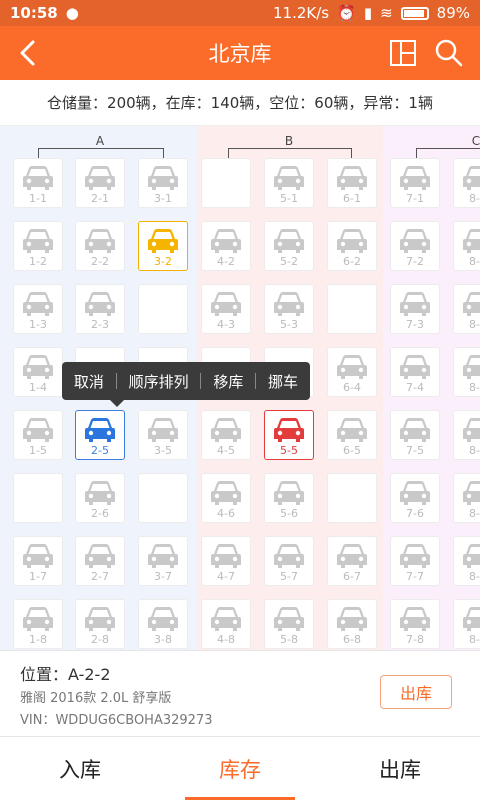  Describe the element at coordinates (415, 561) in the screenshot. I see `parking-slot-occupied: 7-7` at that location.